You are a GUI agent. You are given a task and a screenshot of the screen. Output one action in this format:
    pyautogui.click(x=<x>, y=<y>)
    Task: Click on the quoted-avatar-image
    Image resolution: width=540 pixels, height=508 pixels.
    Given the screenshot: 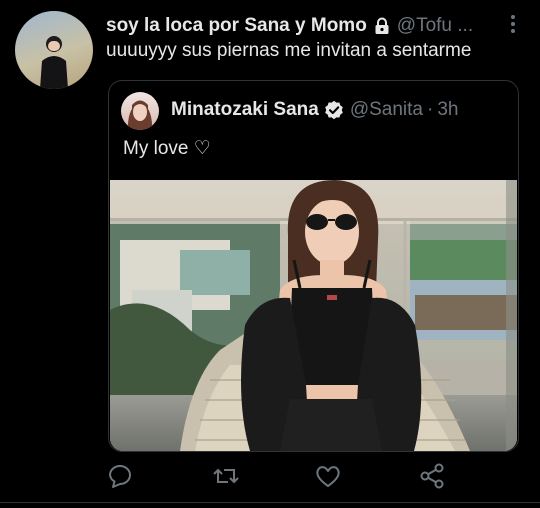 What is the action you would take?
    pyautogui.click(x=140, y=115)
    